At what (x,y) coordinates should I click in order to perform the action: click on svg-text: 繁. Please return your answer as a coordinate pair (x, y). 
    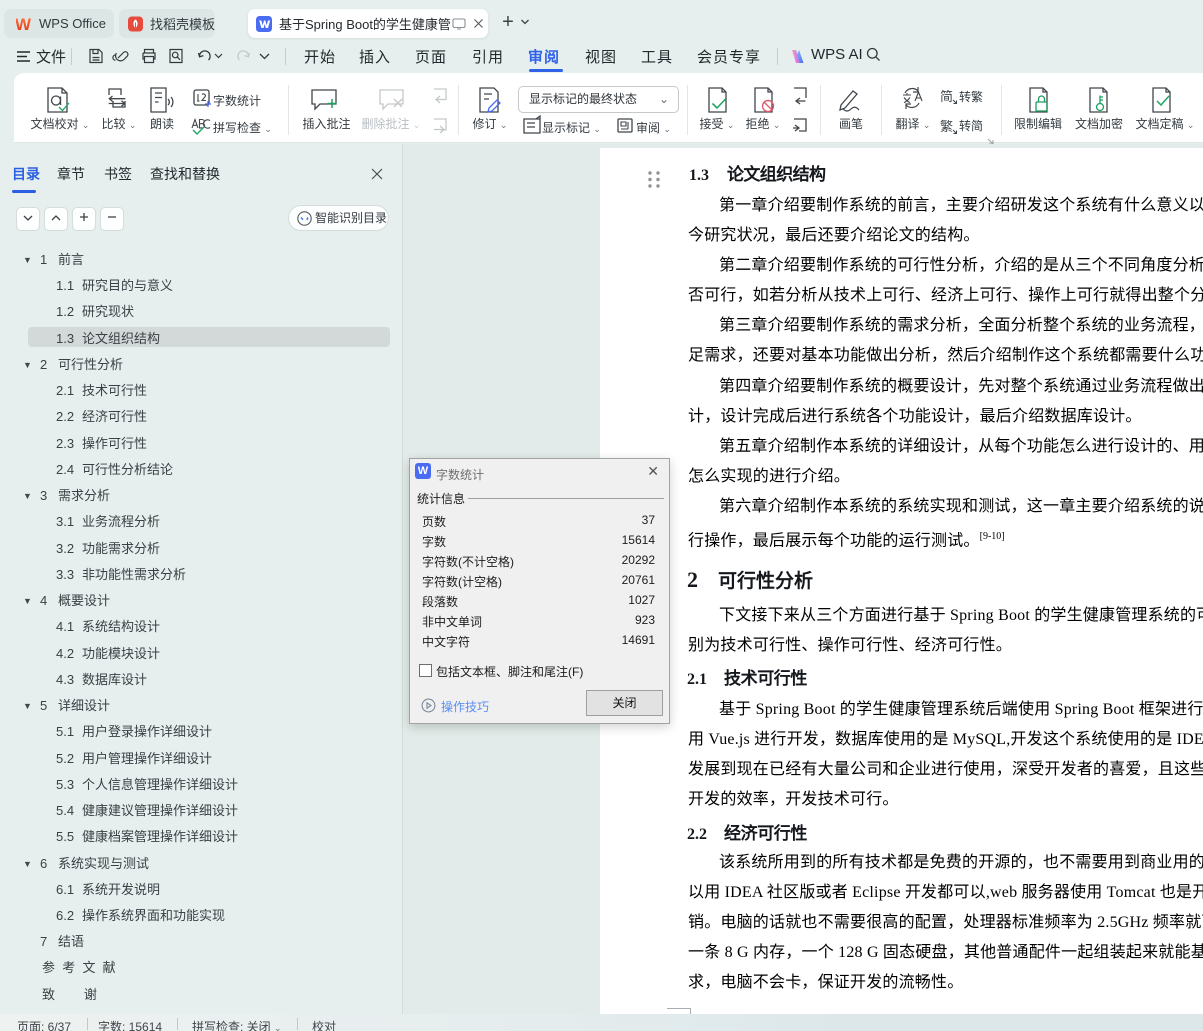
    Looking at the image, I should click on (946, 126).